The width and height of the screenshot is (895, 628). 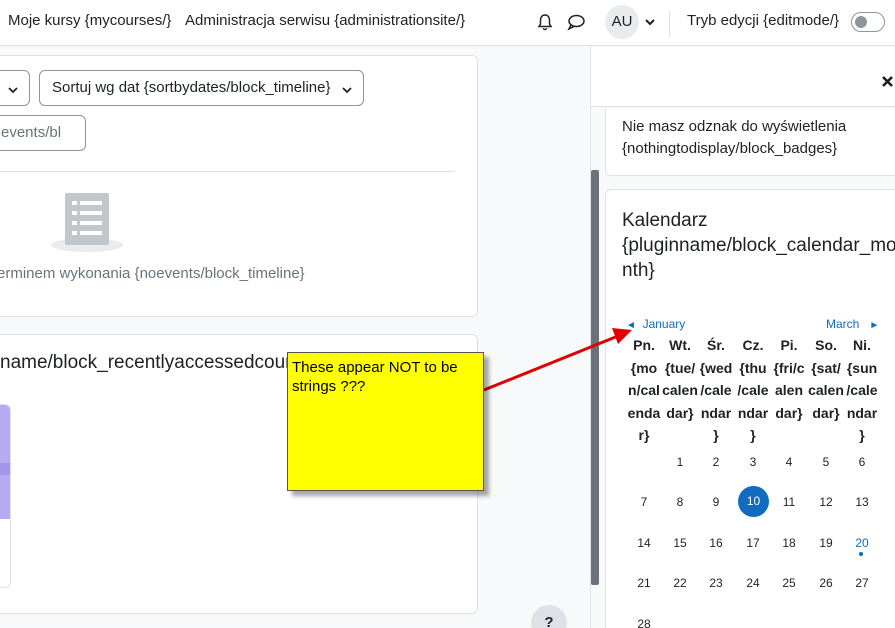 I want to click on timeline-divider, so click(x=227, y=171).